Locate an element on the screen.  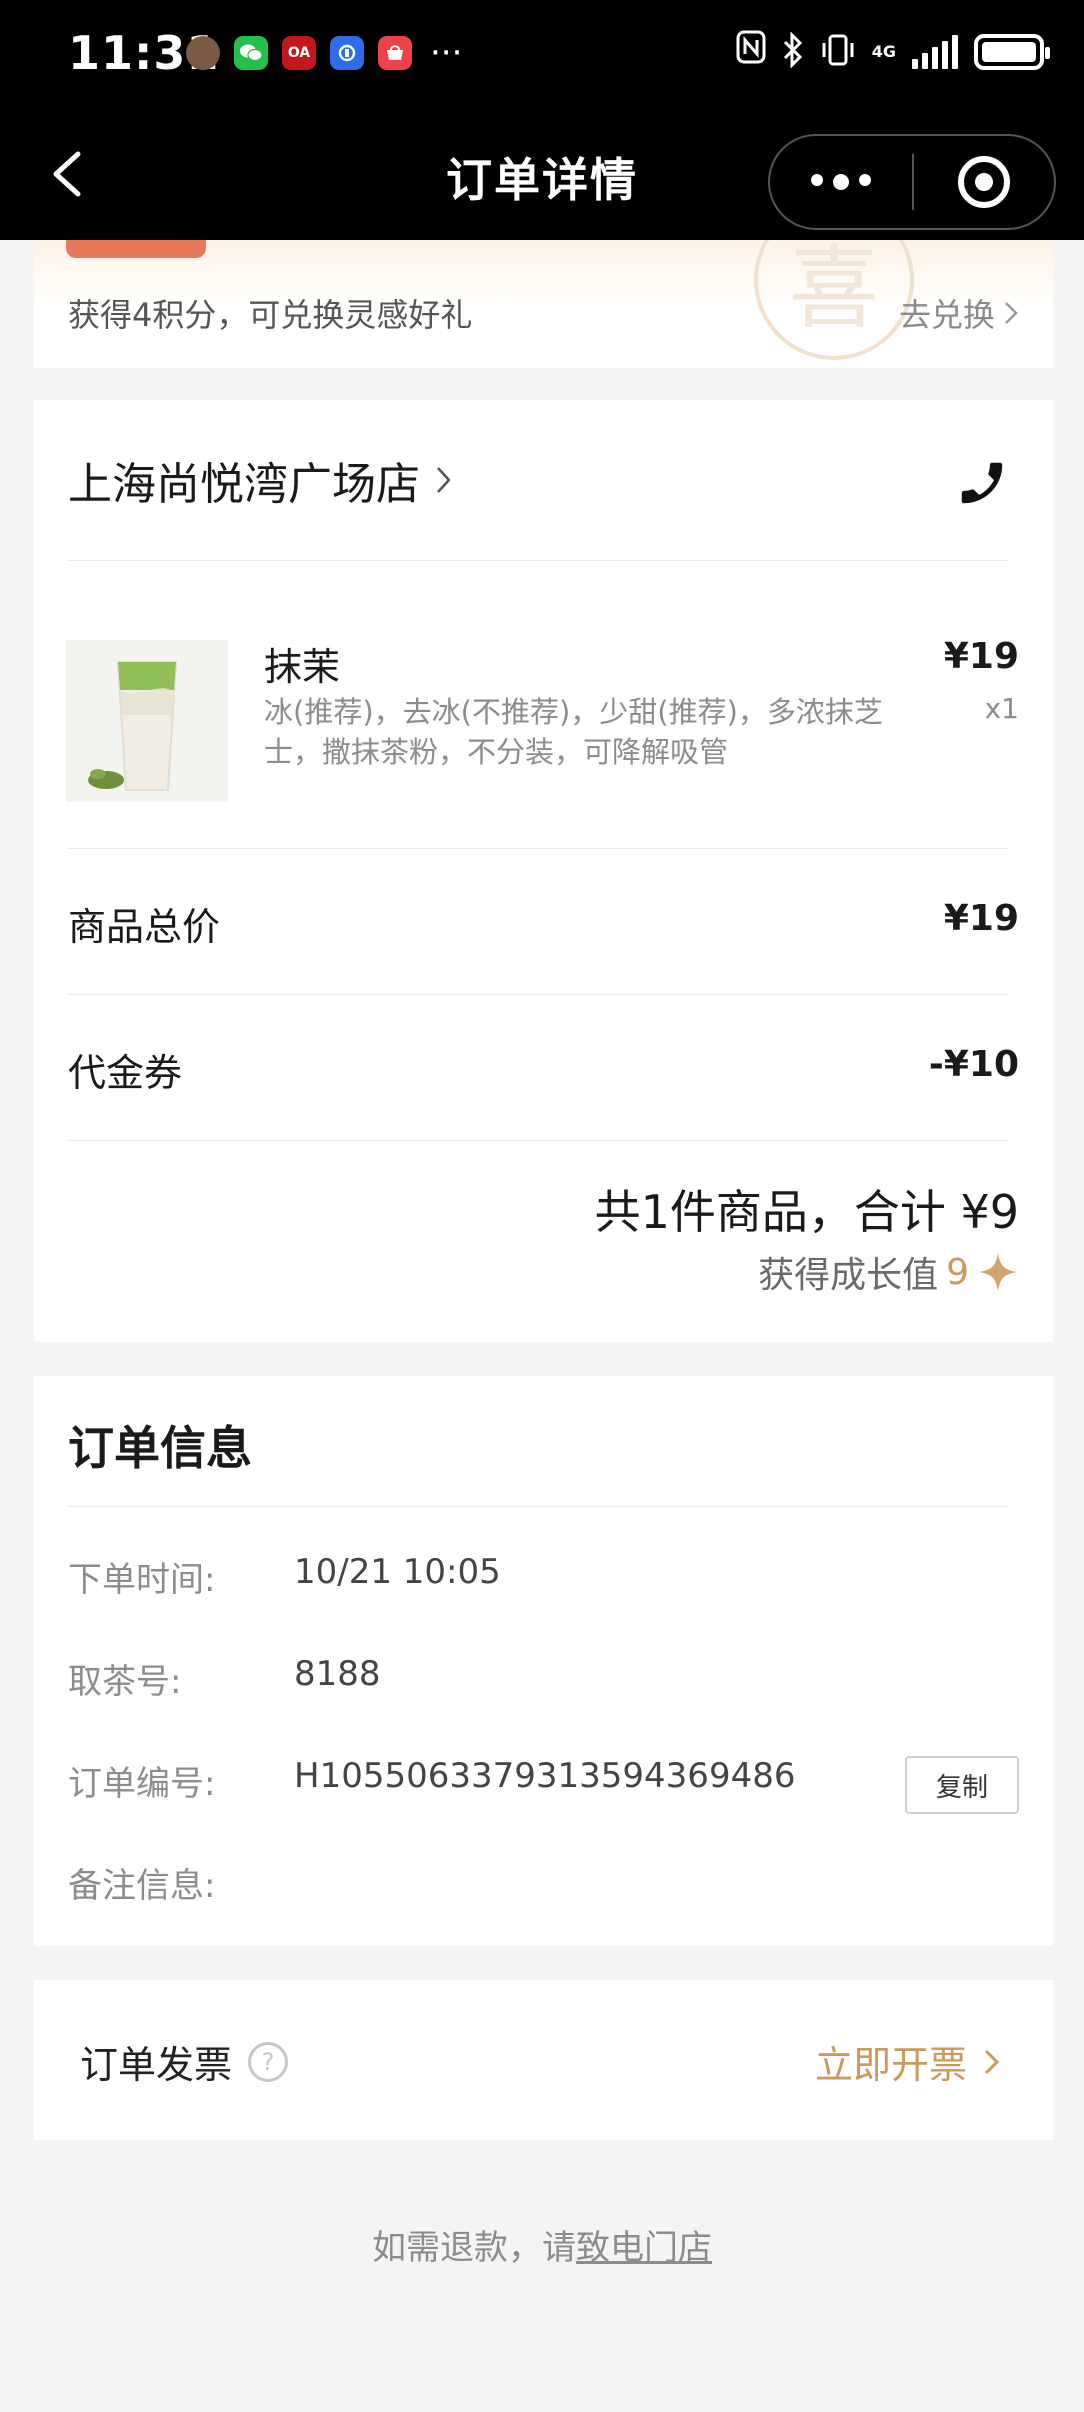
system-status-icons: 4G is located at coordinates (893, 51).